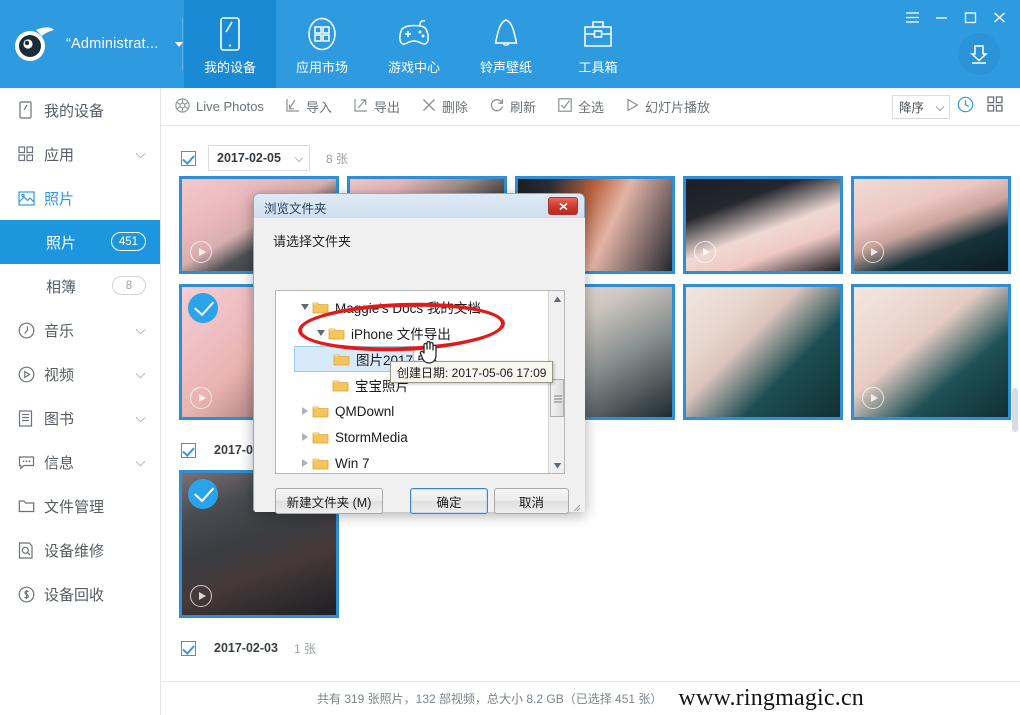  I want to click on group-date-select: 2017-02-05, so click(259, 158).